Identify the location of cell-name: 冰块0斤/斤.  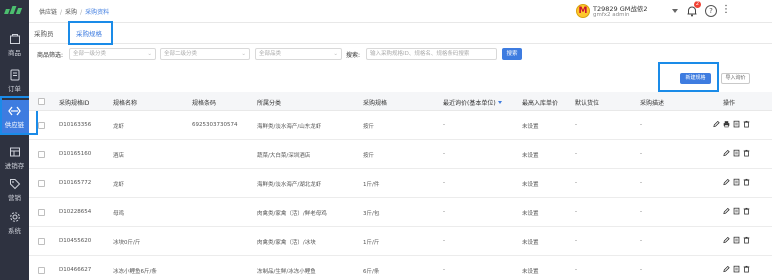
(127, 243).